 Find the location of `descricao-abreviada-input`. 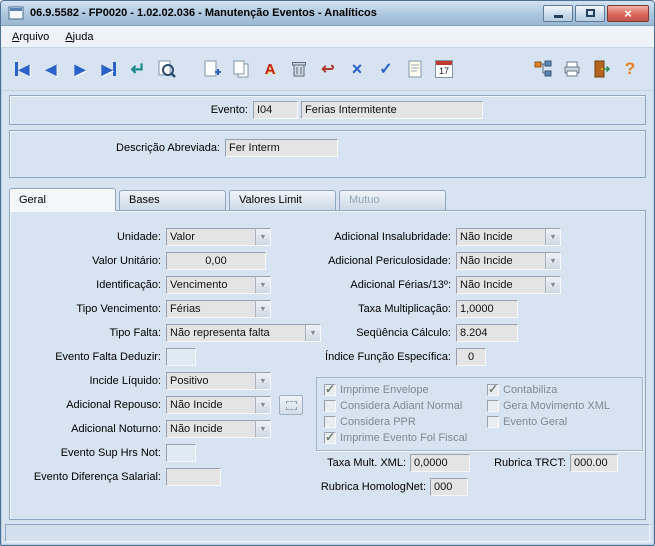

descricao-abreviada-input is located at coordinates (281, 148).